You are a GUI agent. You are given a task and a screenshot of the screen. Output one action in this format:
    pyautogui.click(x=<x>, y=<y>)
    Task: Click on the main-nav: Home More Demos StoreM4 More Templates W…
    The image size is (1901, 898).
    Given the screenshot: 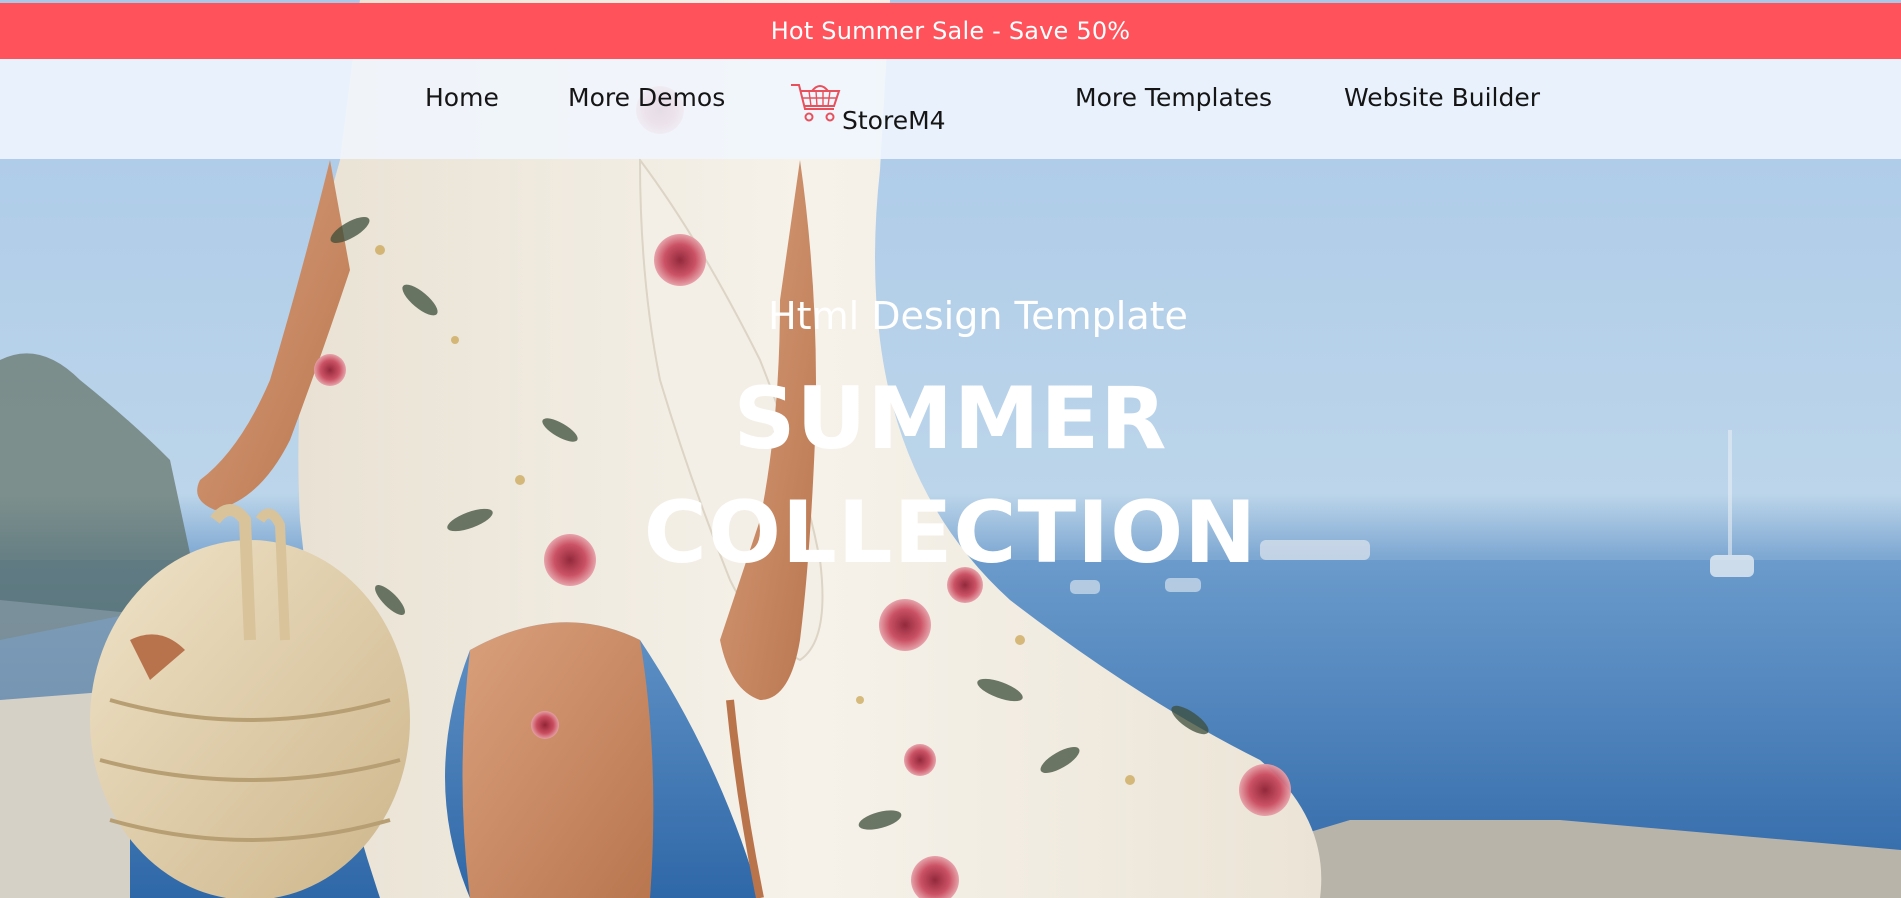 What is the action you would take?
    pyautogui.click(x=950, y=109)
    